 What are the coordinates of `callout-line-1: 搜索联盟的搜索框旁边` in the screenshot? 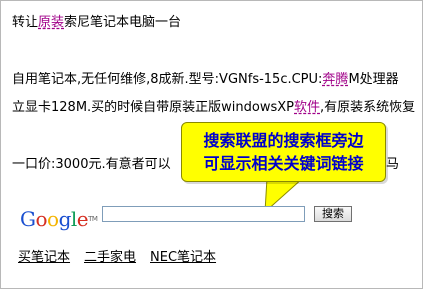 It's located at (283, 140).